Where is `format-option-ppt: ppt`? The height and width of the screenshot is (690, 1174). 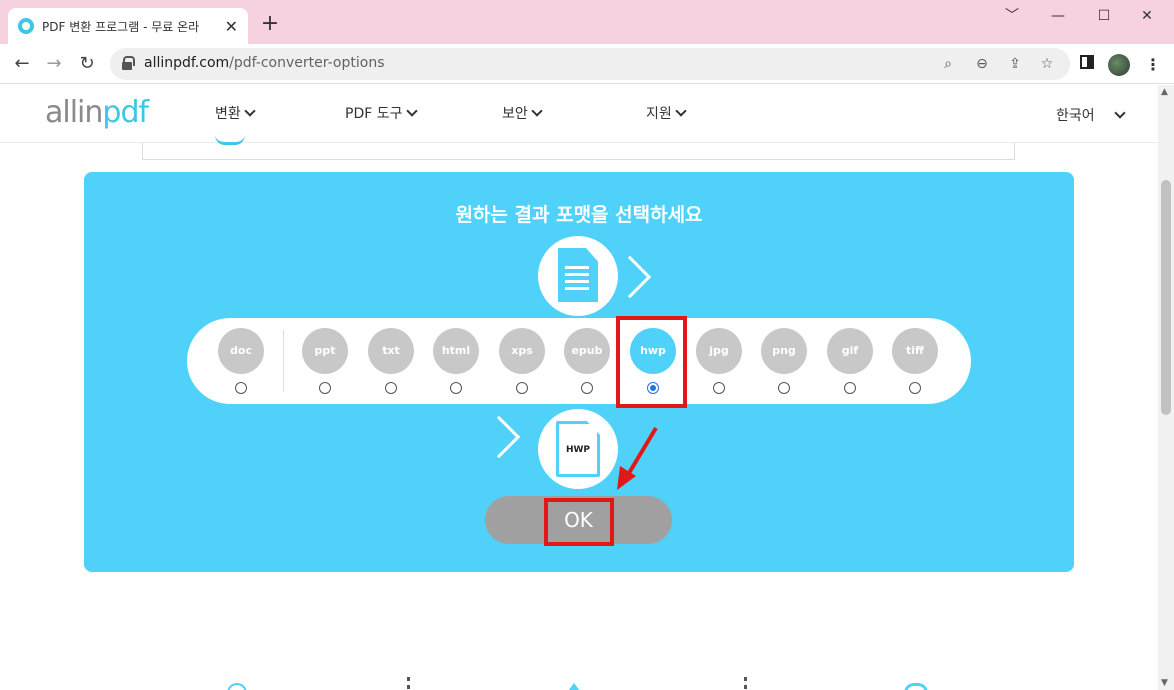
format-option-ppt: ppt is located at coordinates (325, 361).